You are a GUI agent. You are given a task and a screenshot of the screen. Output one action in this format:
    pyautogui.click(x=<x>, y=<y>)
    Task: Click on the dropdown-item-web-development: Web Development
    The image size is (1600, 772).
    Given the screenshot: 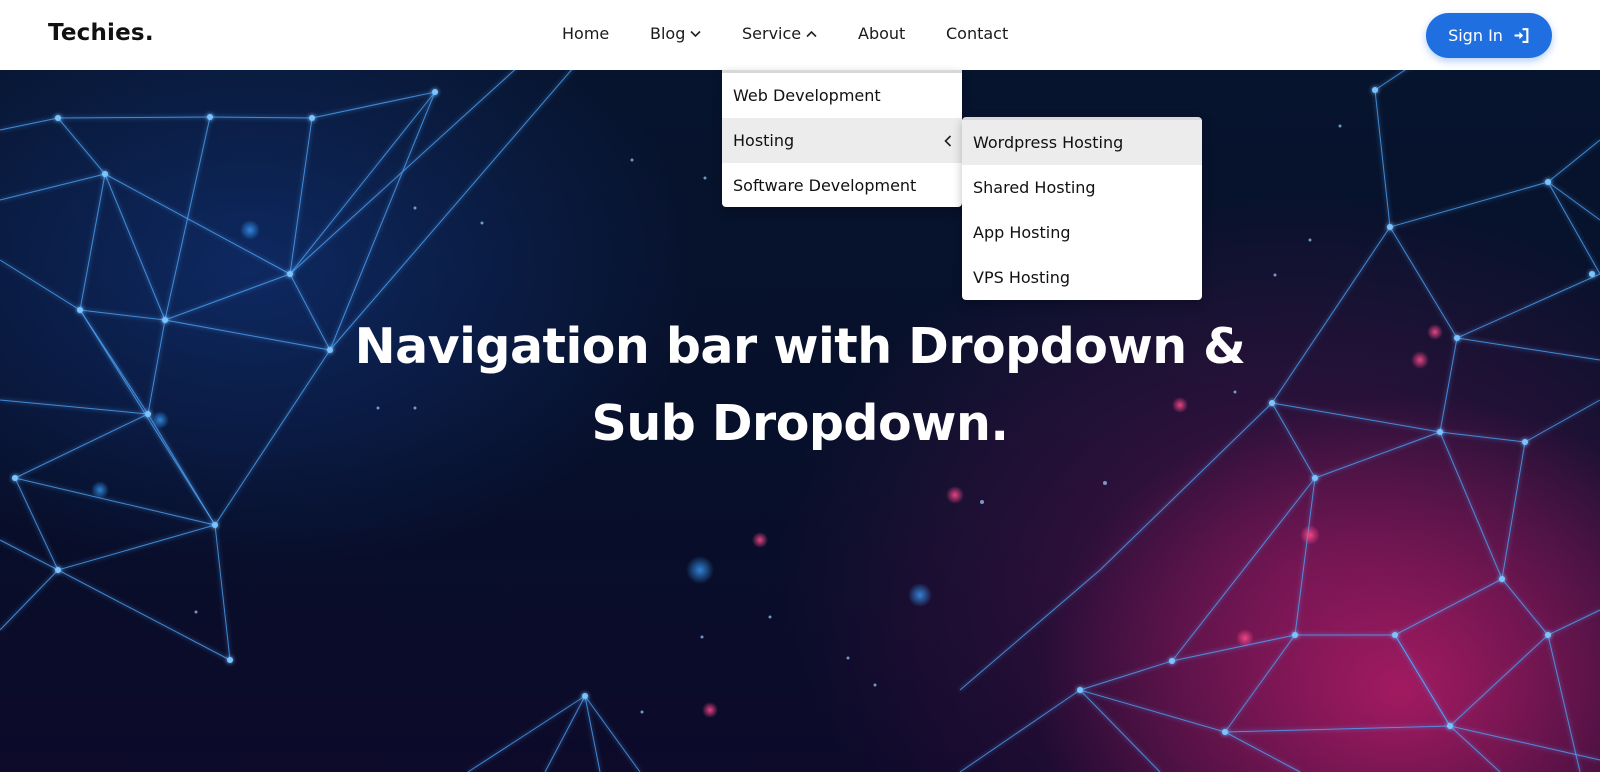 What is the action you would take?
    pyautogui.click(x=842, y=95)
    